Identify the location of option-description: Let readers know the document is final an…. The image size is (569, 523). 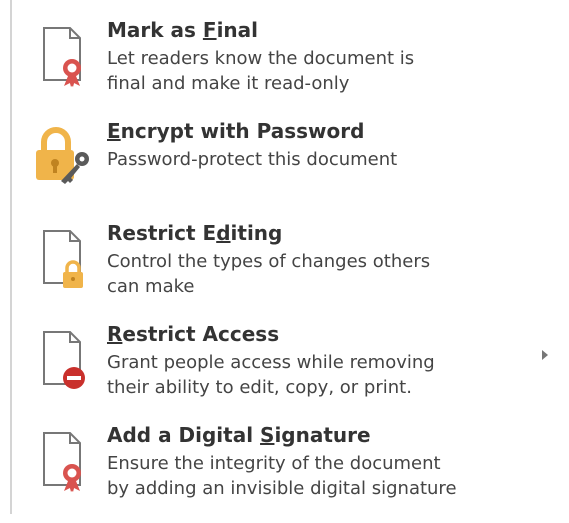
(261, 71).